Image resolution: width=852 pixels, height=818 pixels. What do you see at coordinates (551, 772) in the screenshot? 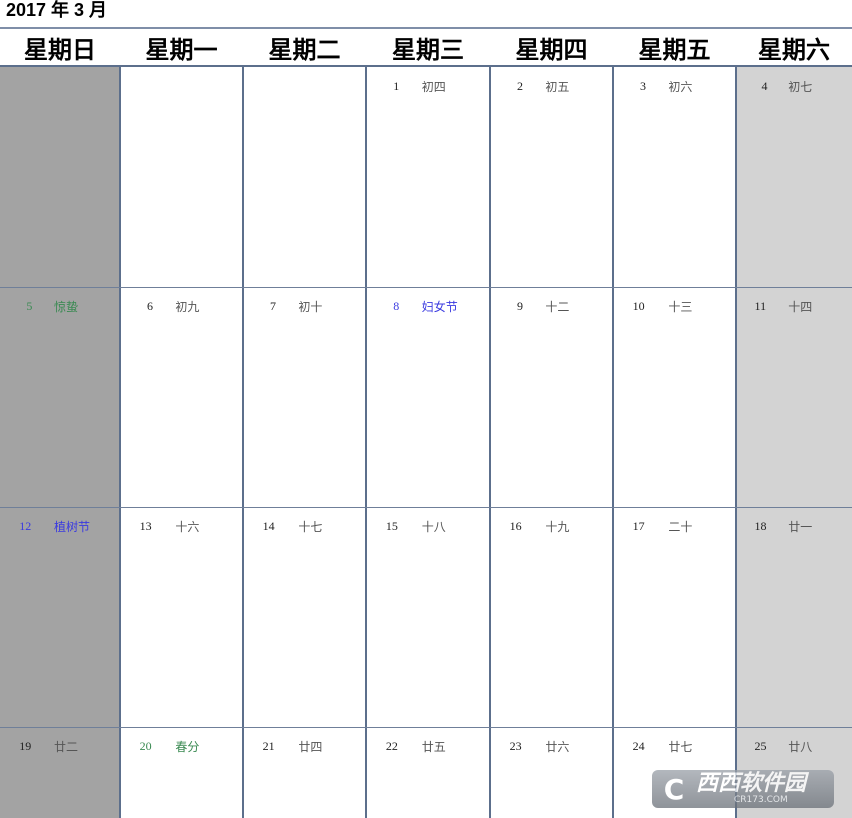
I see `day-cell: 23 廿六` at bounding box center [551, 772].